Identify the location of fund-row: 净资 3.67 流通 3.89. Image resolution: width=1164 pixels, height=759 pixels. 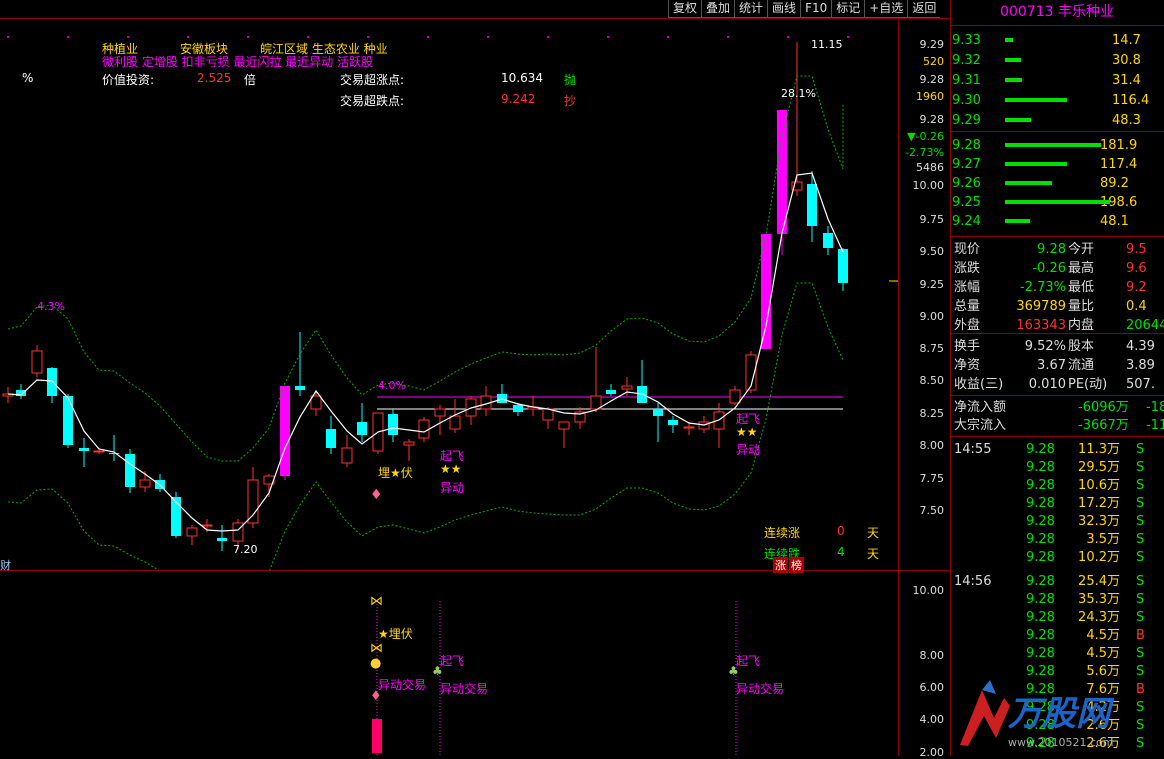
(1057, 366).